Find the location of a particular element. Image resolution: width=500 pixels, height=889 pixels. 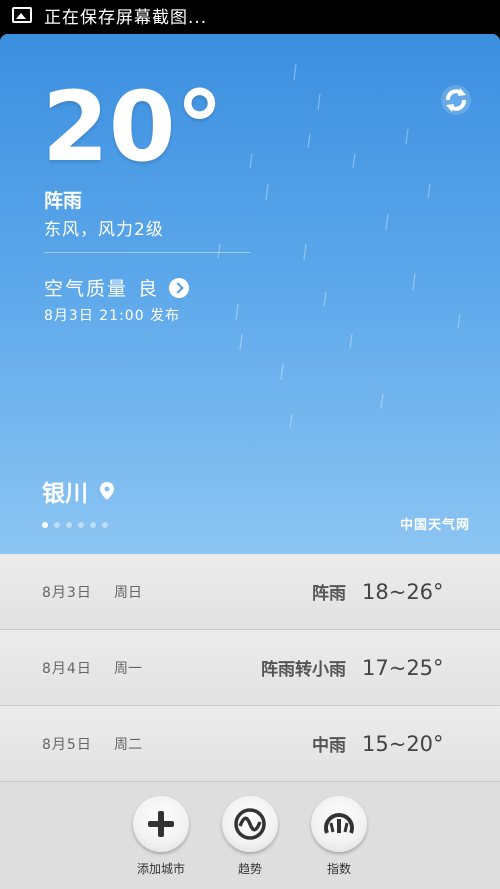

forecast-temp-range: 17~25° is located at coordinates (403, 667).